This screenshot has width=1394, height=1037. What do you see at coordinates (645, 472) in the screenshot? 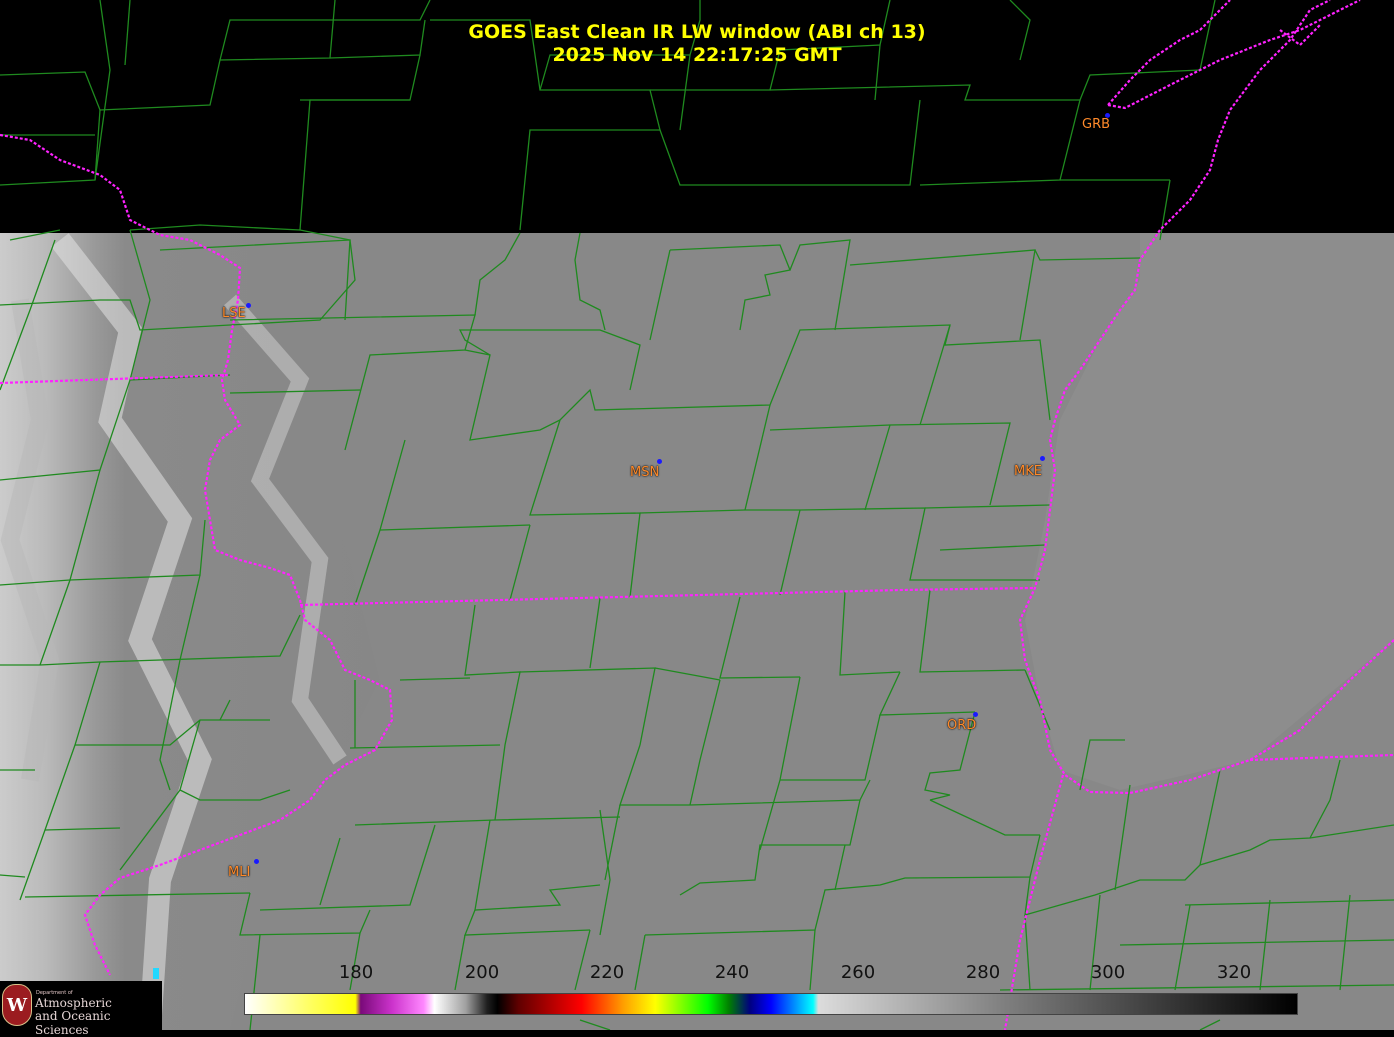
I see `station-label-msn: MSN` at bounding box center [645, 472].